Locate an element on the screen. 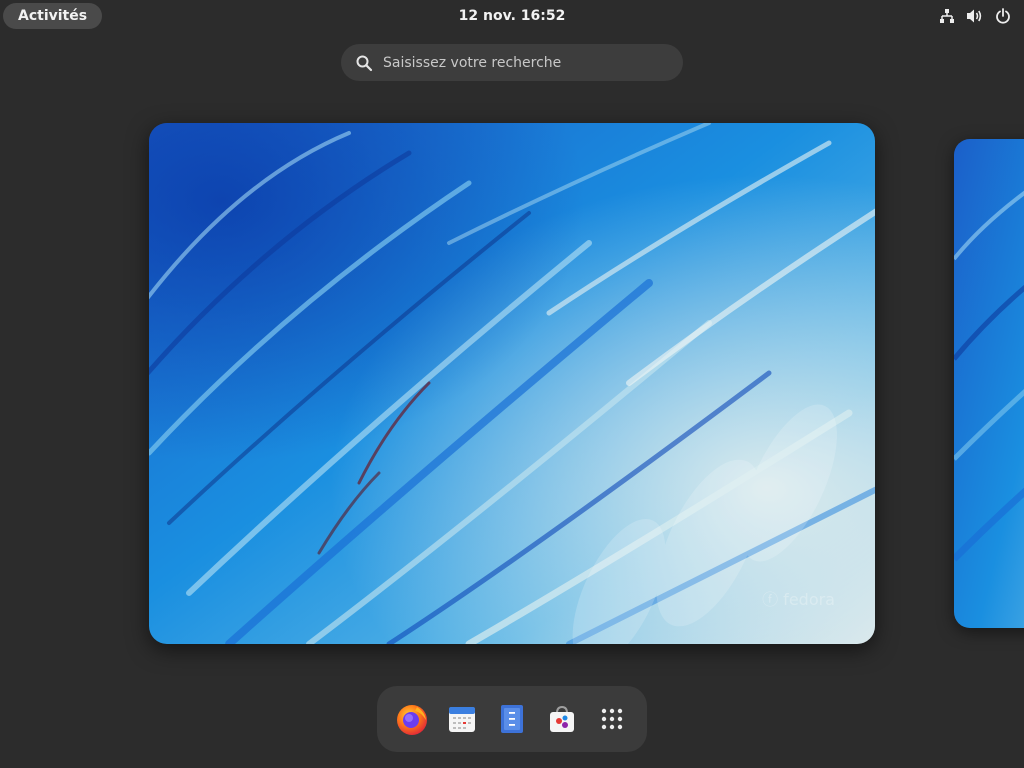 Image resolution: width=1024 pixels, height=768 pixels. volume-icon is located at coordinates (975, 16).